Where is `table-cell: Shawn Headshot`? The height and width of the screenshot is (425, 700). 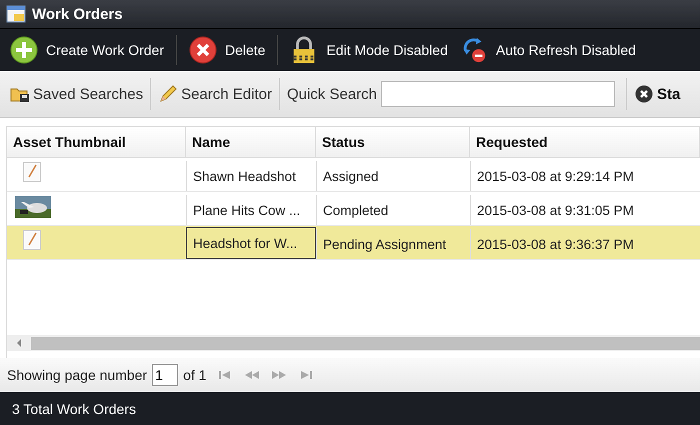 table-cell: Shawn Headshot is located at coordinates (251, 176).